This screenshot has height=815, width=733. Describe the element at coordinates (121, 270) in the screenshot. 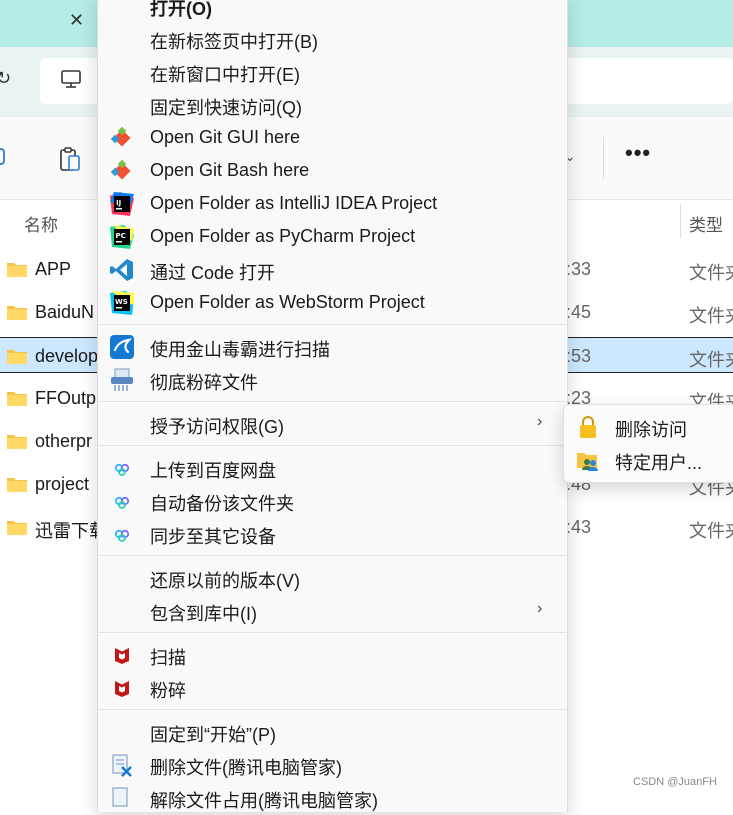

I see `vscode-icon` at that location.